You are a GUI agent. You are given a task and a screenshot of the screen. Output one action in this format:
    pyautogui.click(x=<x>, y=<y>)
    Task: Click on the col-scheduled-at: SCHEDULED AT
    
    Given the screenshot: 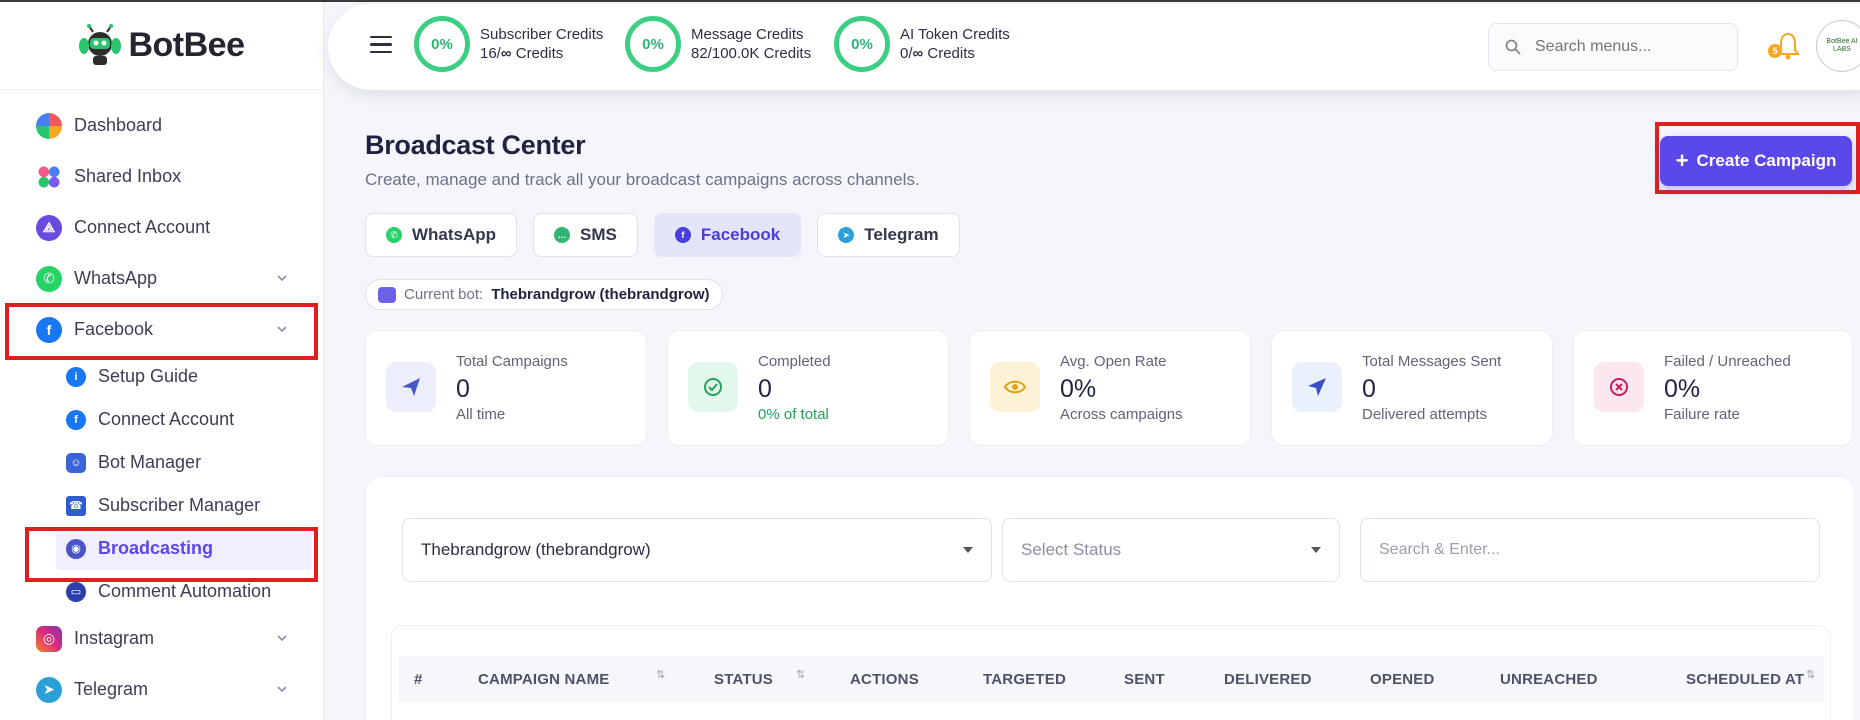 What is the action you would take?
    pyautogui.click(x=1745, y=679)
    